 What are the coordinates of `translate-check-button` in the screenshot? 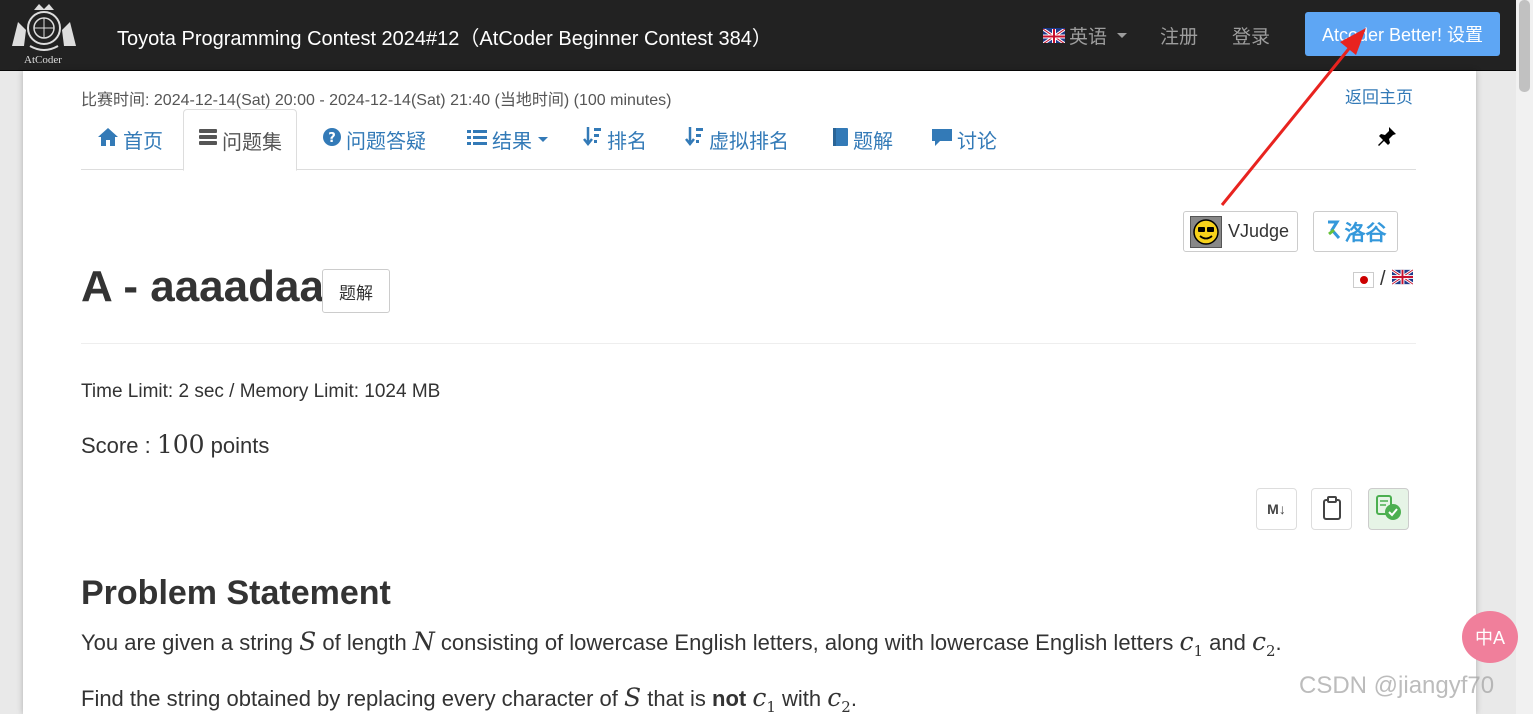 It's located at (1388, 509).